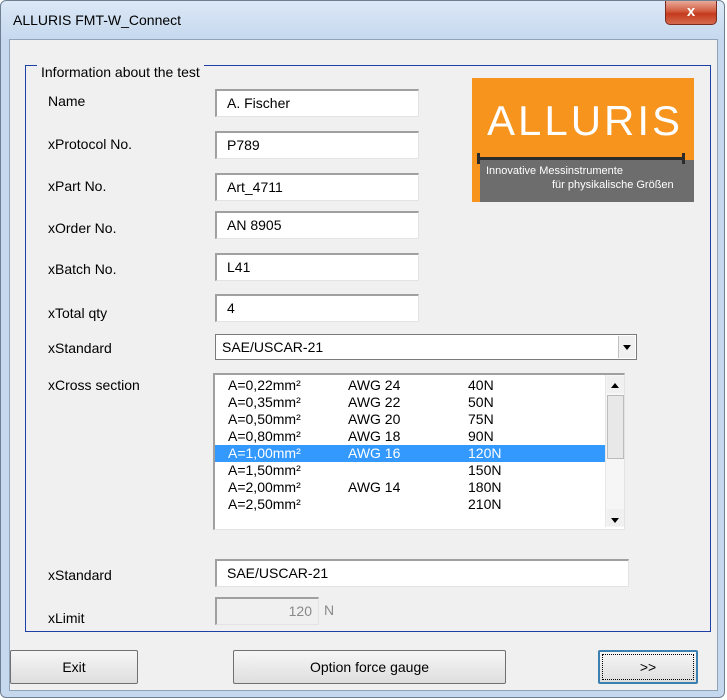  What do you see at coordinates (82, 228) in the screenshot?
I see `order-label: xOrder No.` at bounding box center [82, 228].